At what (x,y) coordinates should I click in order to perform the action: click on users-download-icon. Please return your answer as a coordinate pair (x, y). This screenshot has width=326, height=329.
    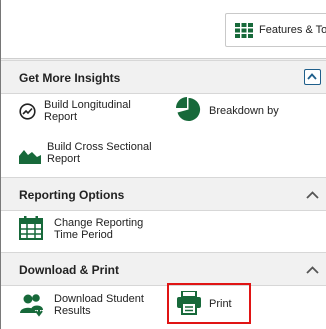
    Looking at the image, I should click on (31, 305).